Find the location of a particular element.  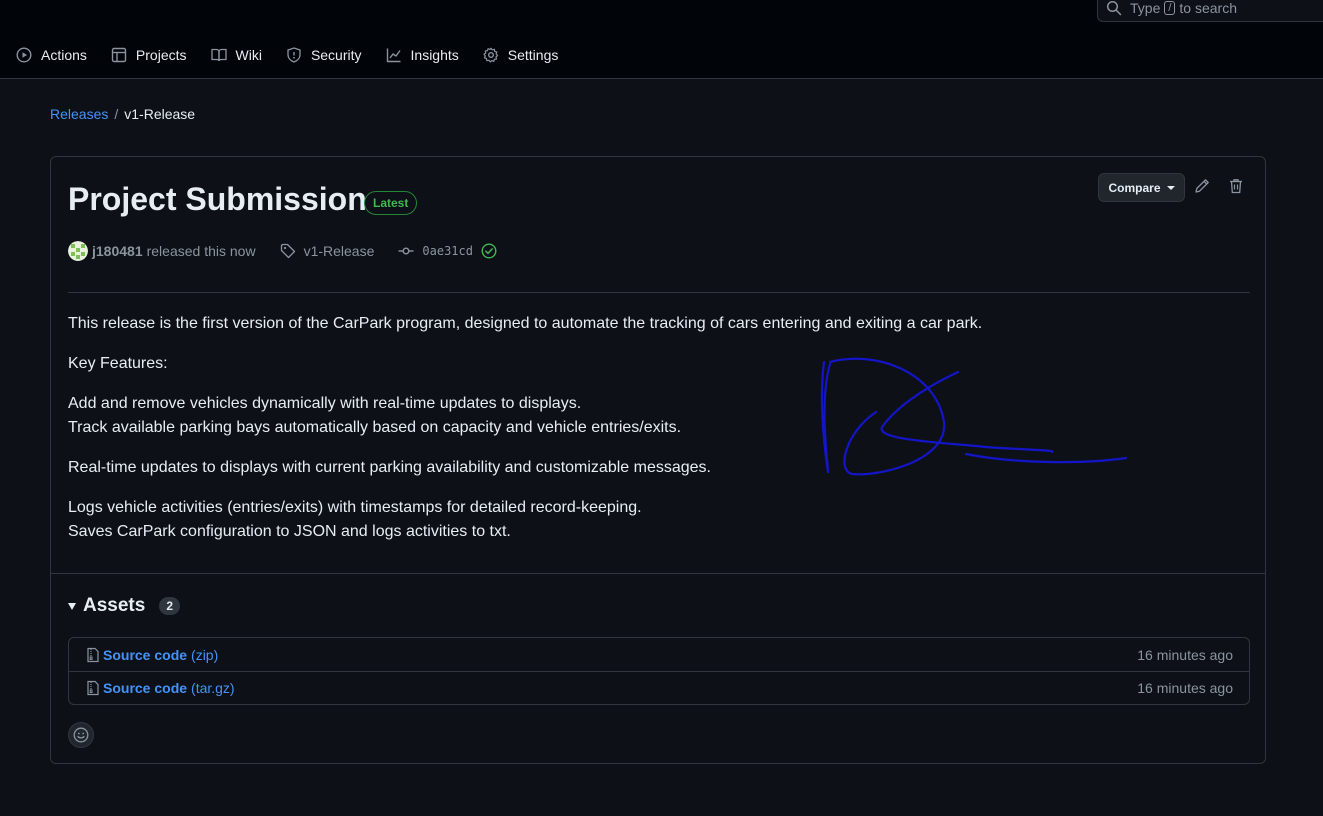

chevron-down-icon is located at coordinates (1170, 187).